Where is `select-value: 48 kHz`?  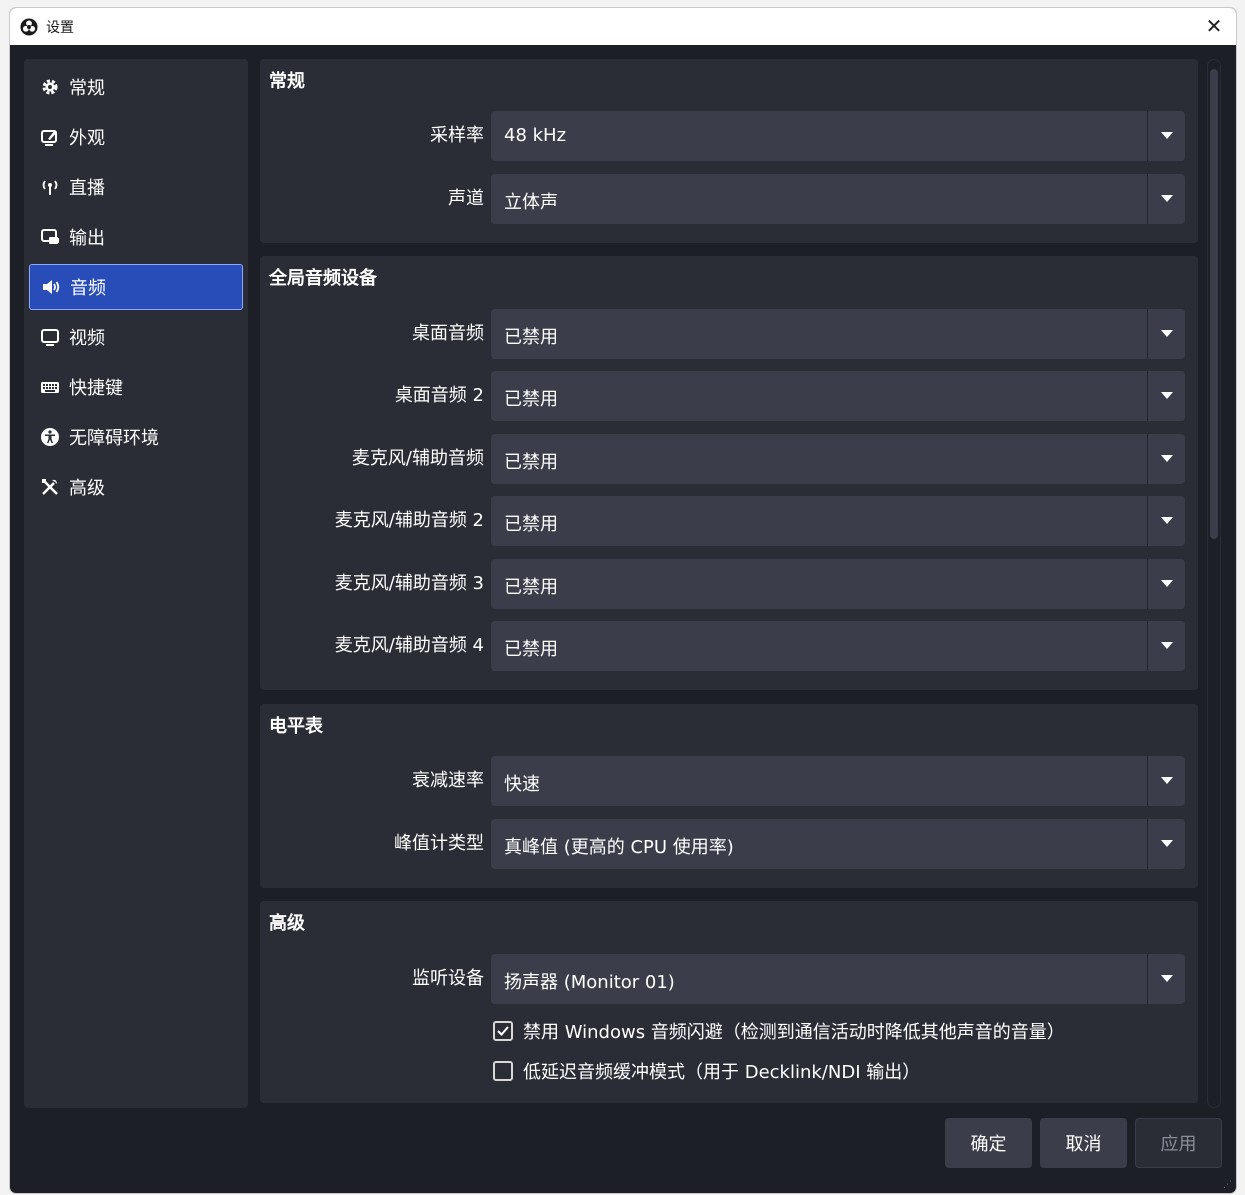 select-value: 48 kHz is located at coordinates (535, 135).